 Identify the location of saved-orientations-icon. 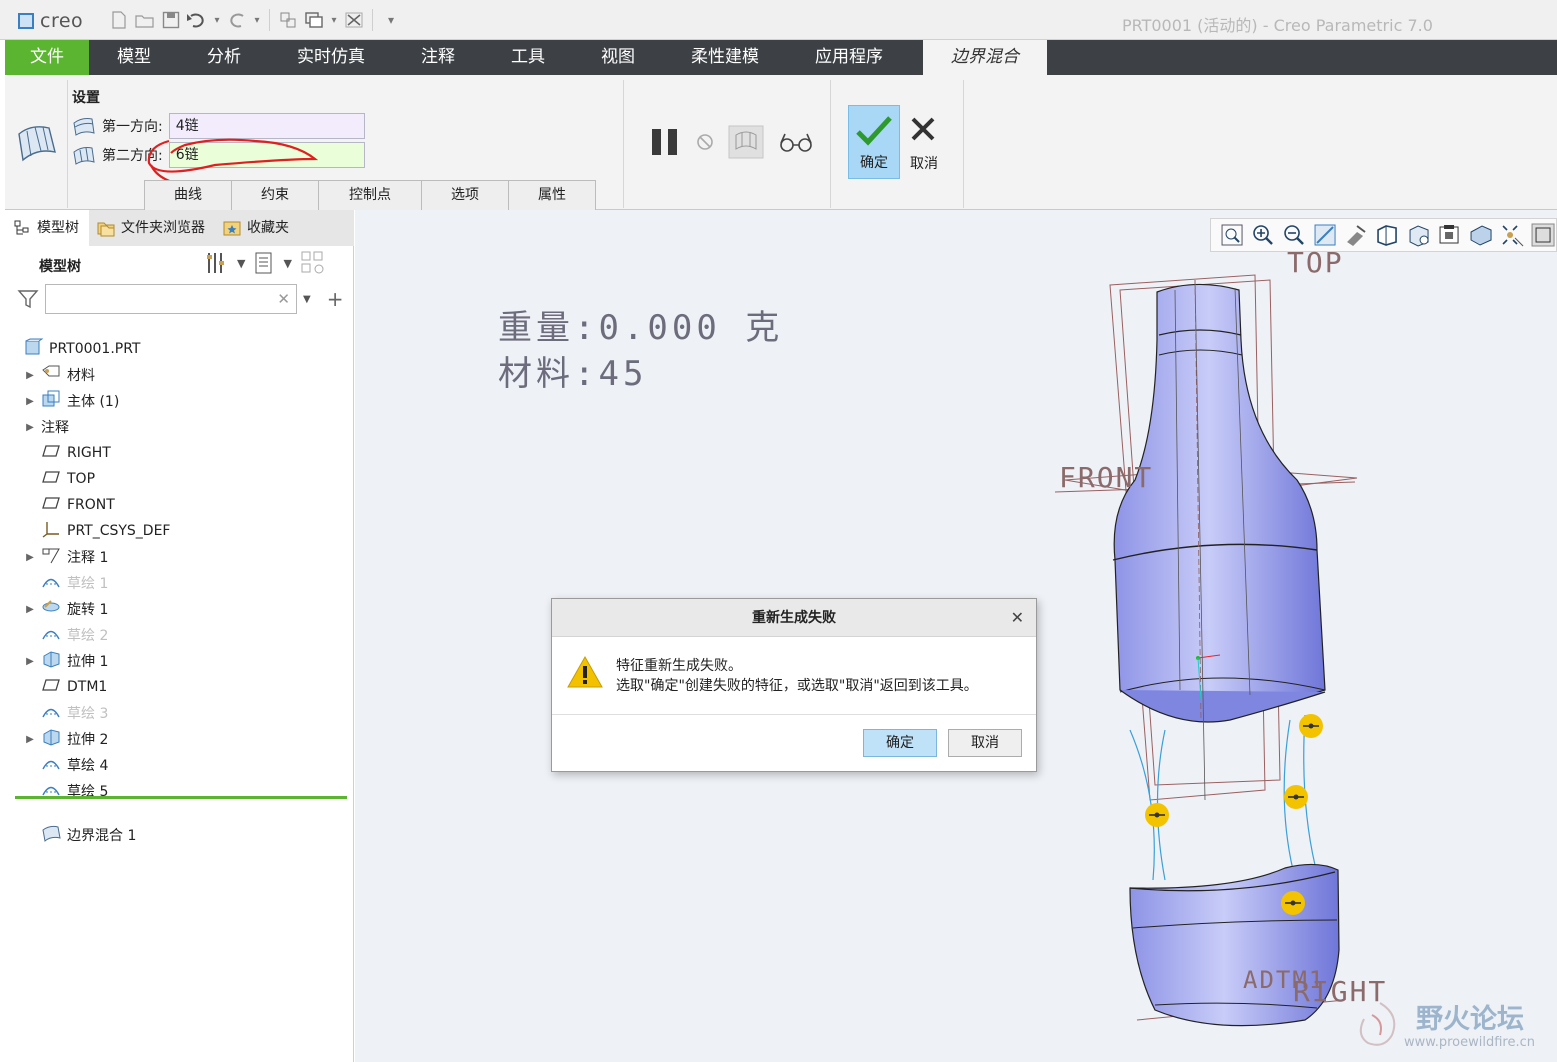
(1419, 235).